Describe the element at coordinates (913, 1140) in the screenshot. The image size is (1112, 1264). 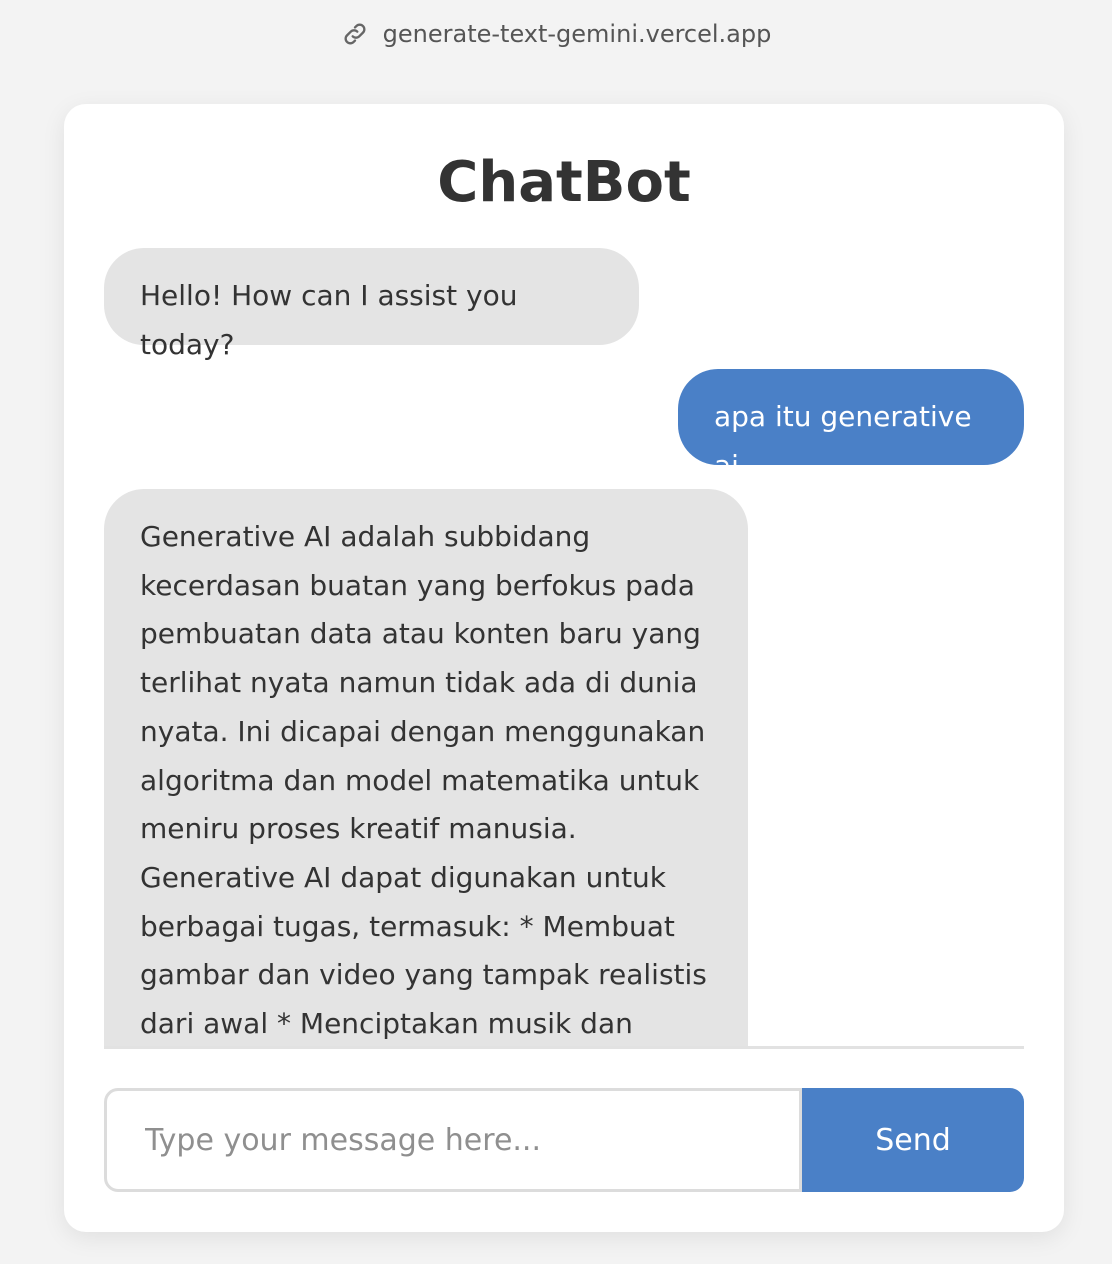
I see `send-button: Send` at that location.